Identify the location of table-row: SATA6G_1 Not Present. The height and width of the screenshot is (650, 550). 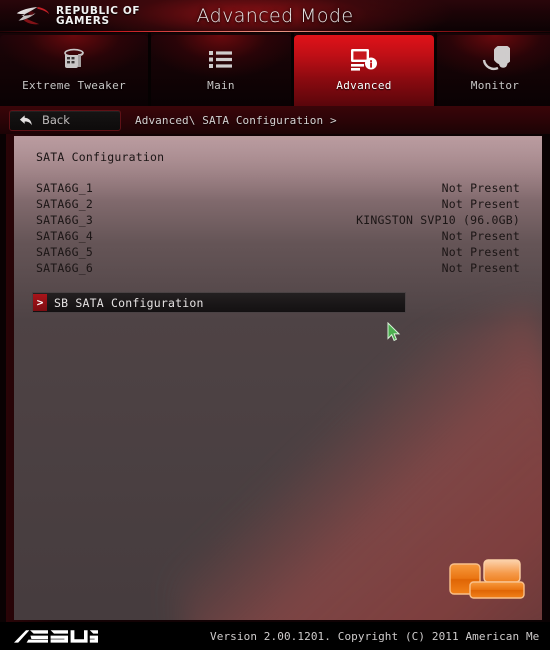
(280, 189).